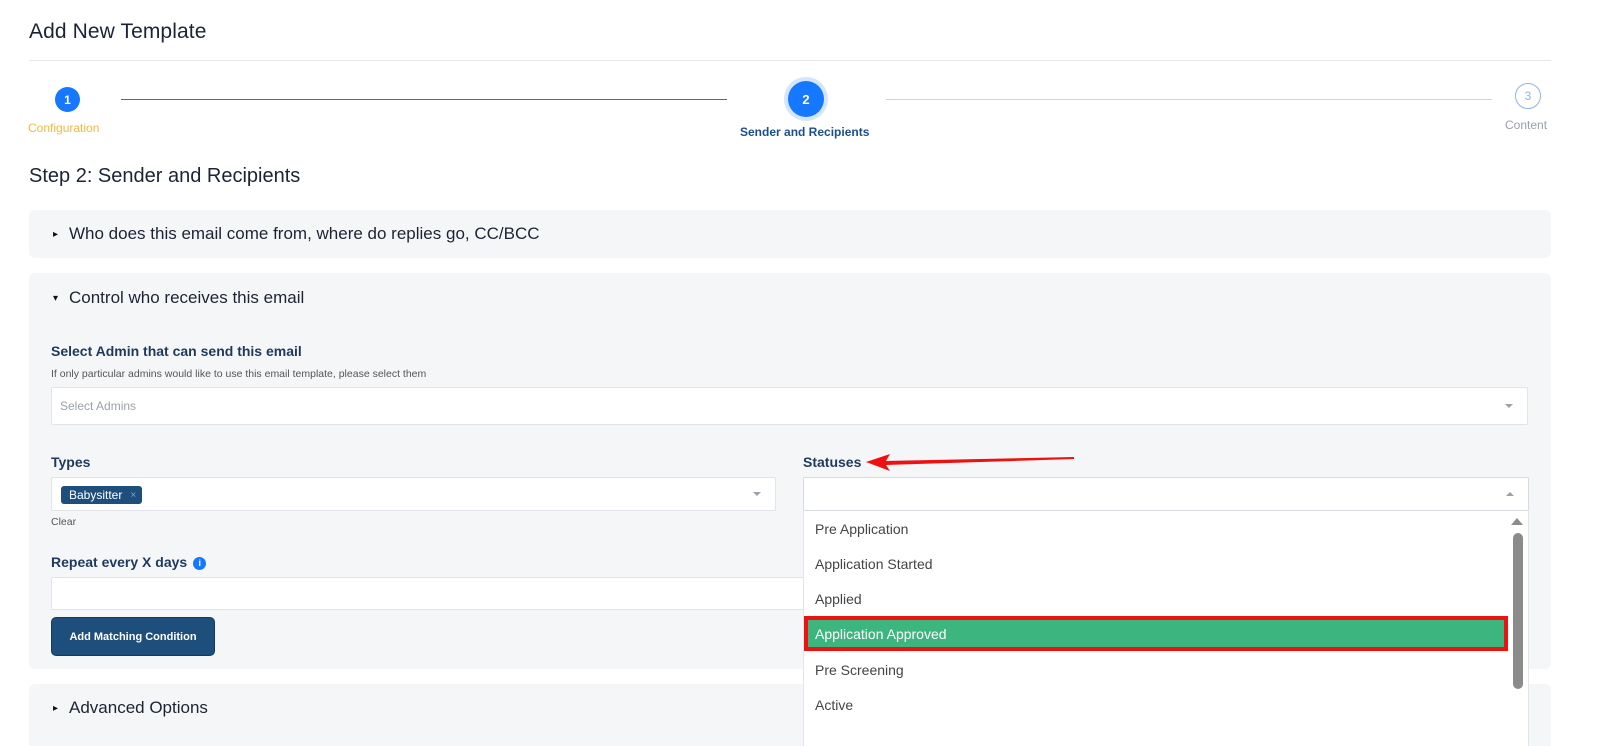 This screenshot has width=1600, height=746. What do you see at coordinates (424, 99) in the screenshot?
I see `step-connector-completed` at bounding box center [424, 99].